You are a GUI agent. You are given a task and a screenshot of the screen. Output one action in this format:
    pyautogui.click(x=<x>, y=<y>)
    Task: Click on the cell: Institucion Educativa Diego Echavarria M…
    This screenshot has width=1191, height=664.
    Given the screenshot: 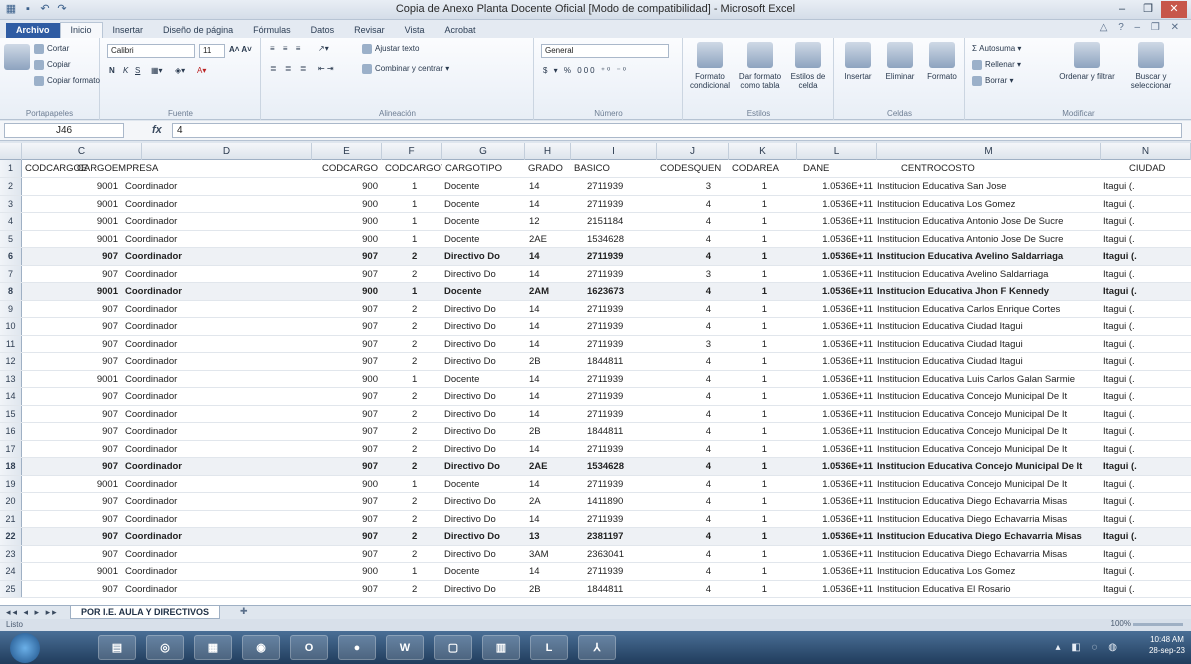 What is the action you would take?
    pyautogui.click(x=989, y=501)
    